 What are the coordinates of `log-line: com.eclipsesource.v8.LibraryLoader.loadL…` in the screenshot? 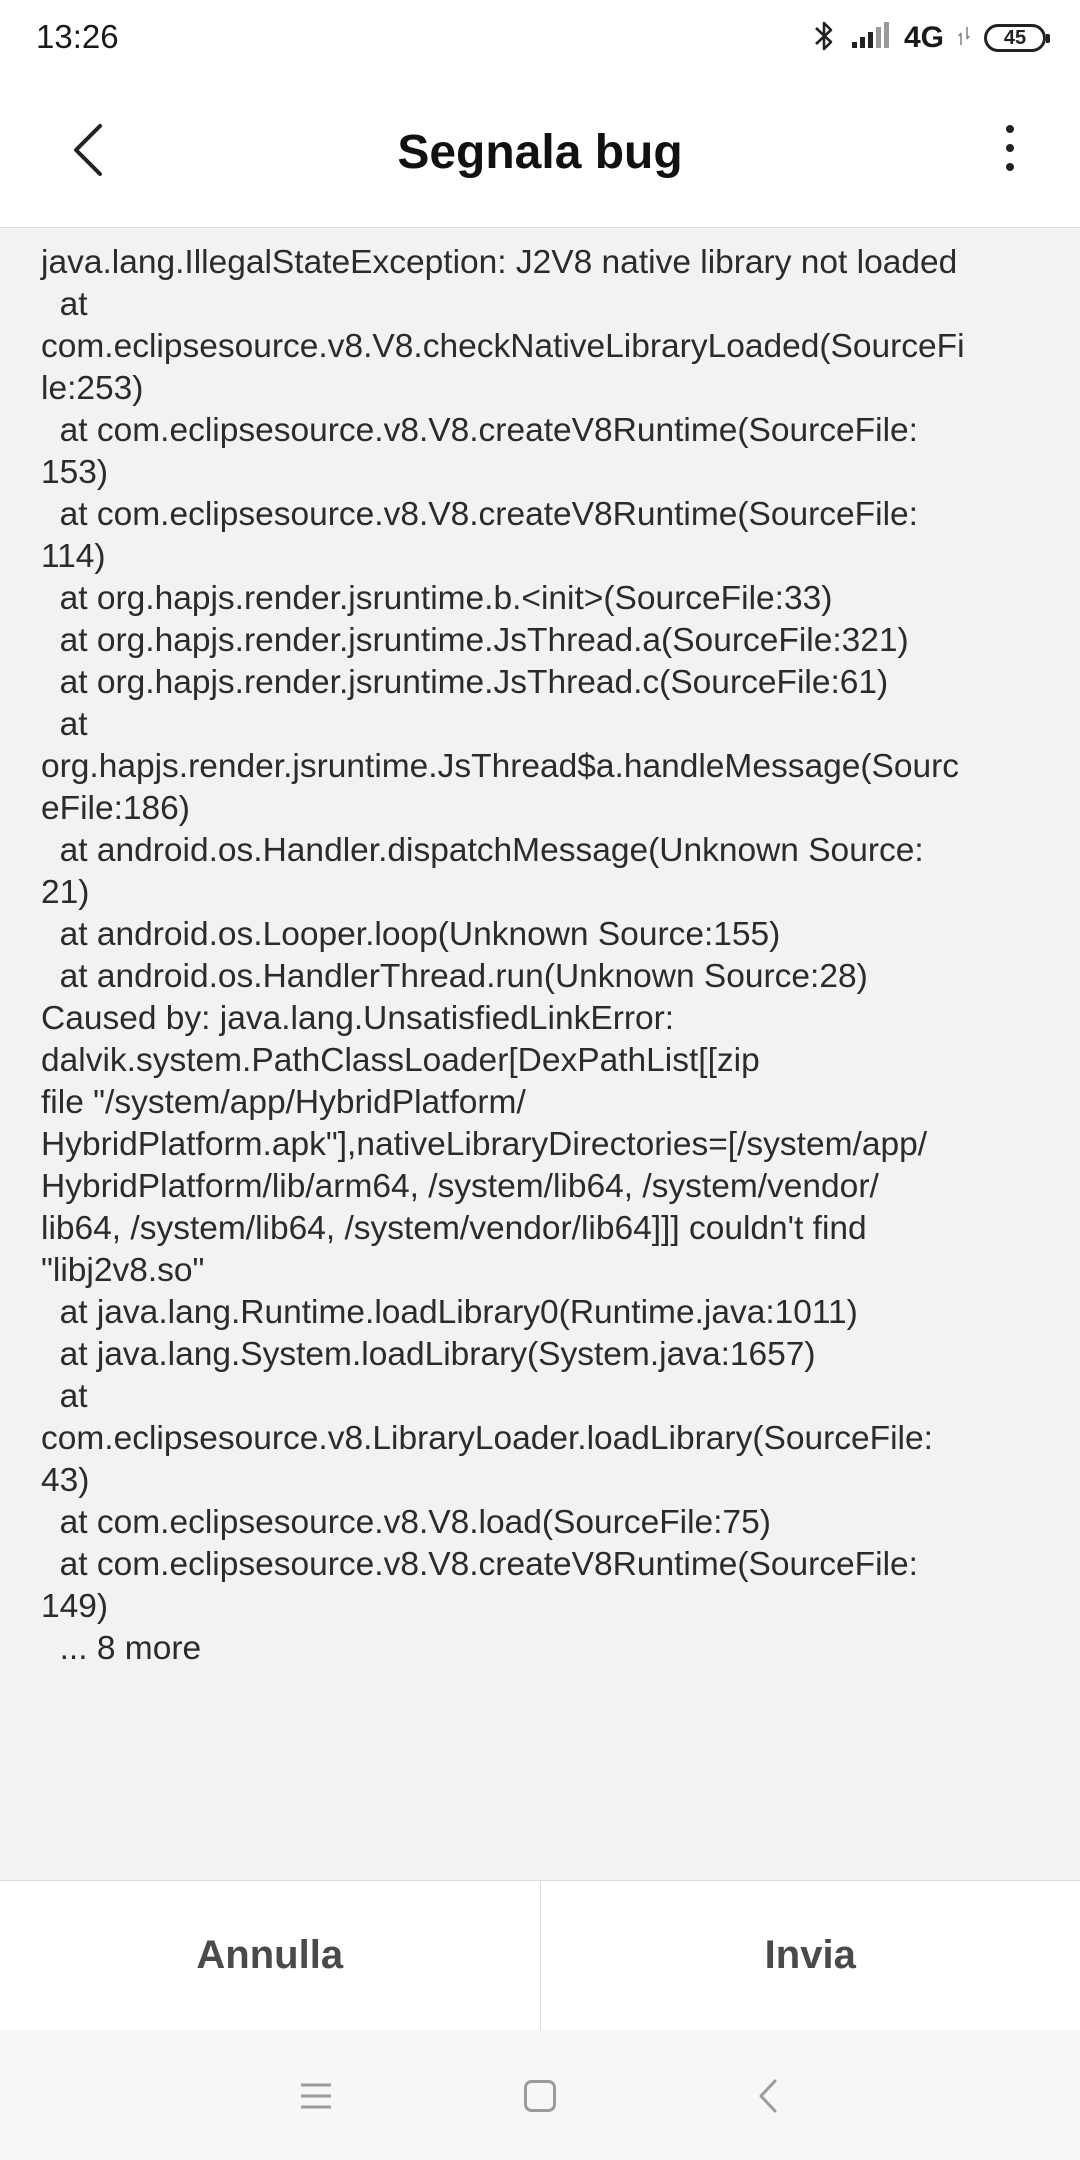 It's located at (487, 1438).